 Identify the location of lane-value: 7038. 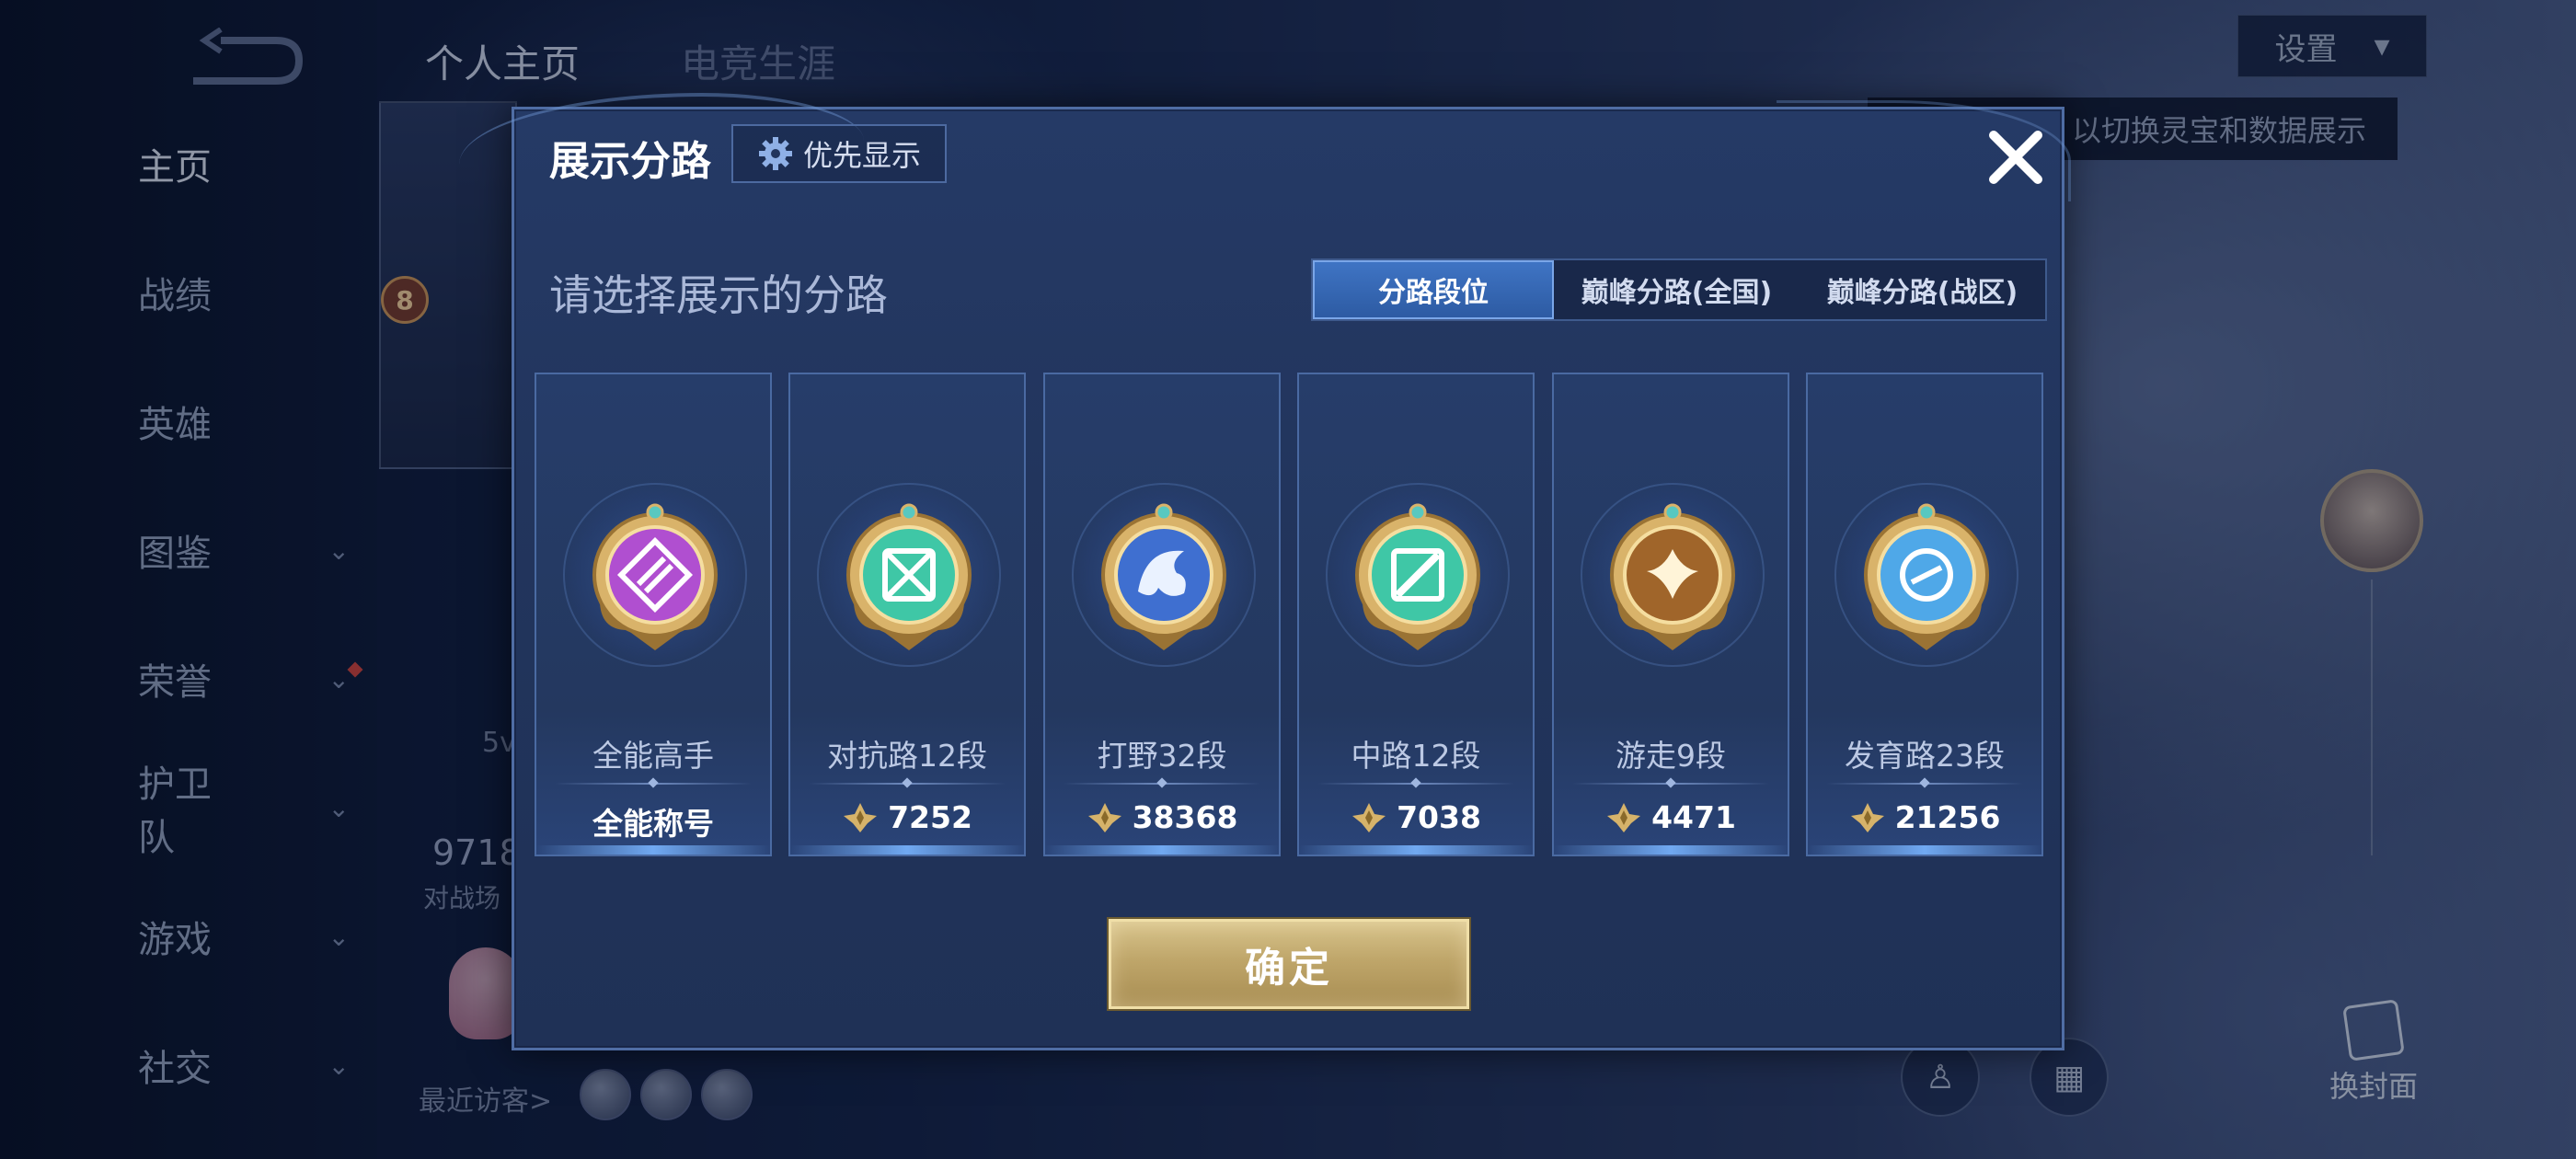
(1416, 817).